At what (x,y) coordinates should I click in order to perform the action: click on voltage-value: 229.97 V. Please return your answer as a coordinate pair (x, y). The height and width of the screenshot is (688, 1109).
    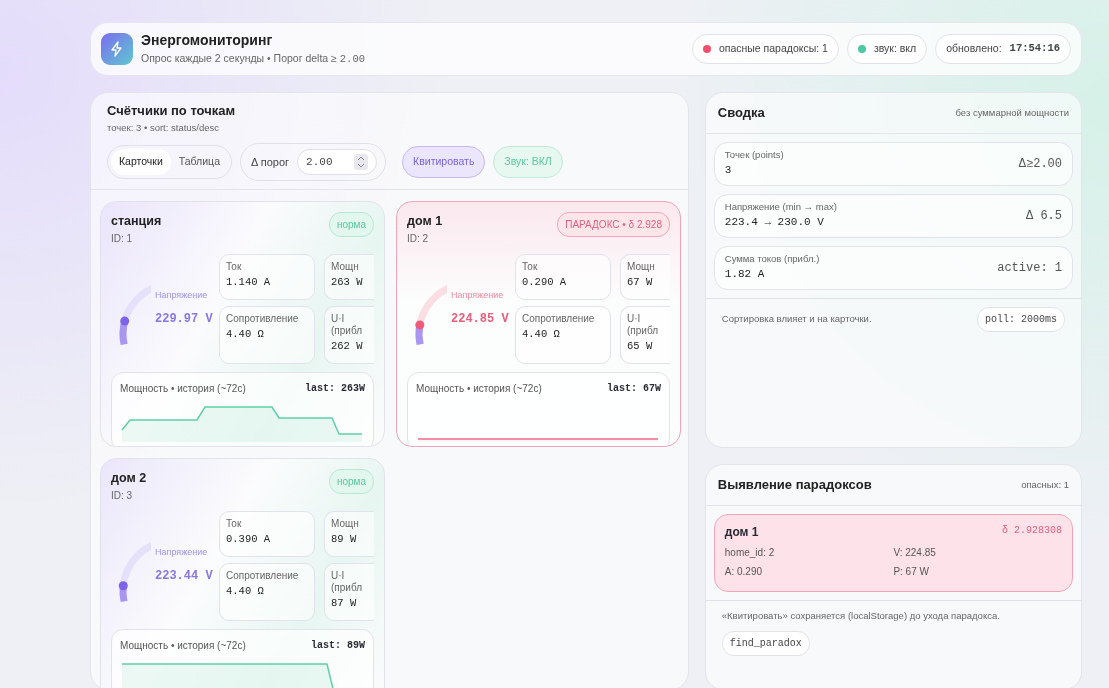
    Looking at the image, I should click on (184, 320).